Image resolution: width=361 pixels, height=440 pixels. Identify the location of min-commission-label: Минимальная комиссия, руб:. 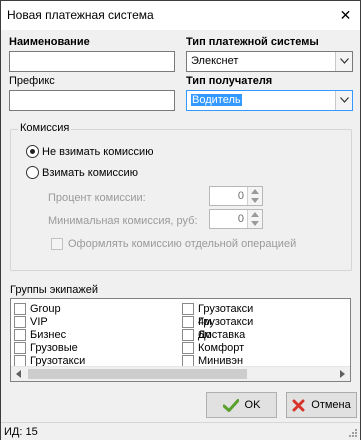
(123, 221).